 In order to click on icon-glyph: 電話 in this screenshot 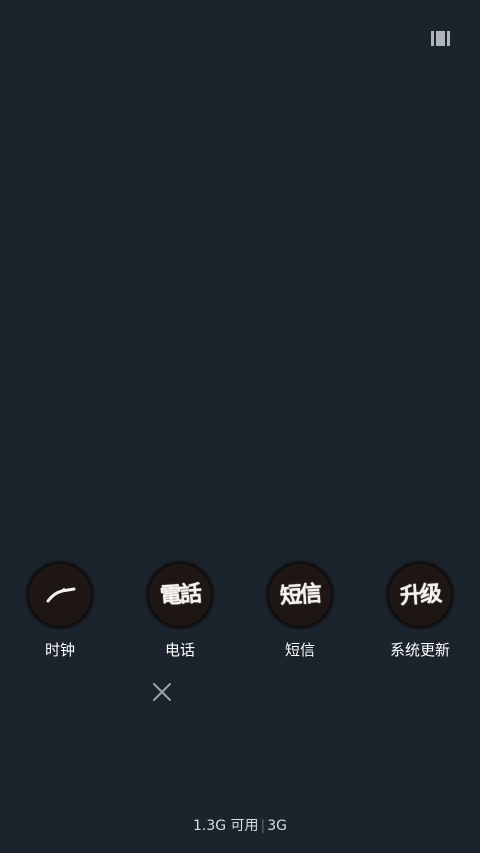, I will do `click(180, 595)`.